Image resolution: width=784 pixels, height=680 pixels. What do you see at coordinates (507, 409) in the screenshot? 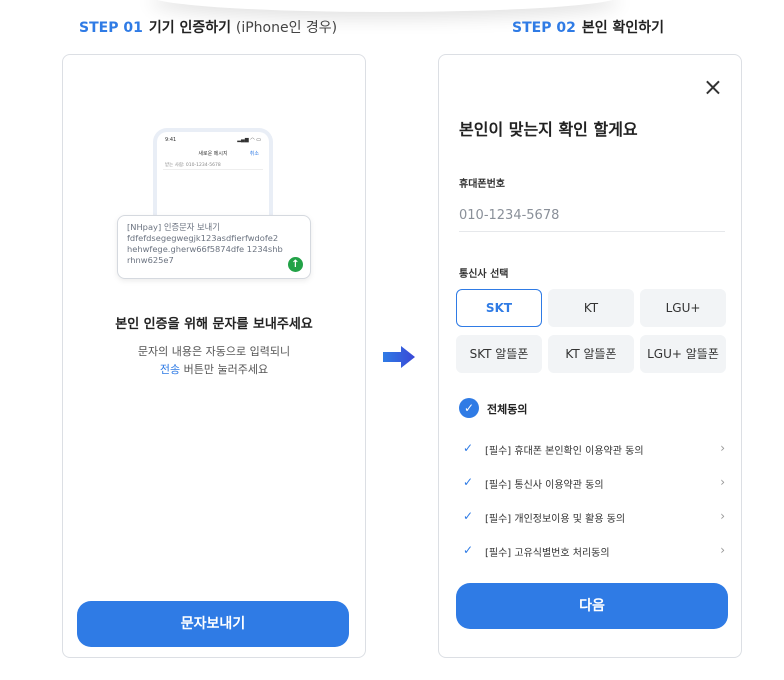
I see `agree-all-label: 전체동의` at bounding box center [507, 409].